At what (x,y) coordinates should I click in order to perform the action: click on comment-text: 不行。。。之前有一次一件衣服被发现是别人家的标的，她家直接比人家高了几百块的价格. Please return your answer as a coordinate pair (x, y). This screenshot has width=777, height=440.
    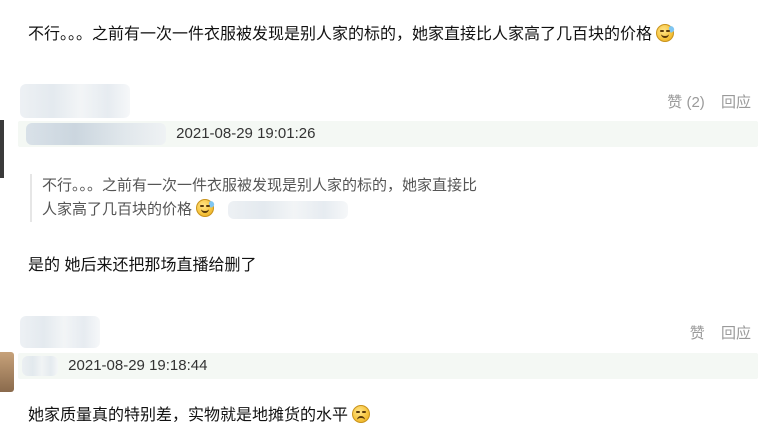
    Looking at the image, I should click on (352, 32).